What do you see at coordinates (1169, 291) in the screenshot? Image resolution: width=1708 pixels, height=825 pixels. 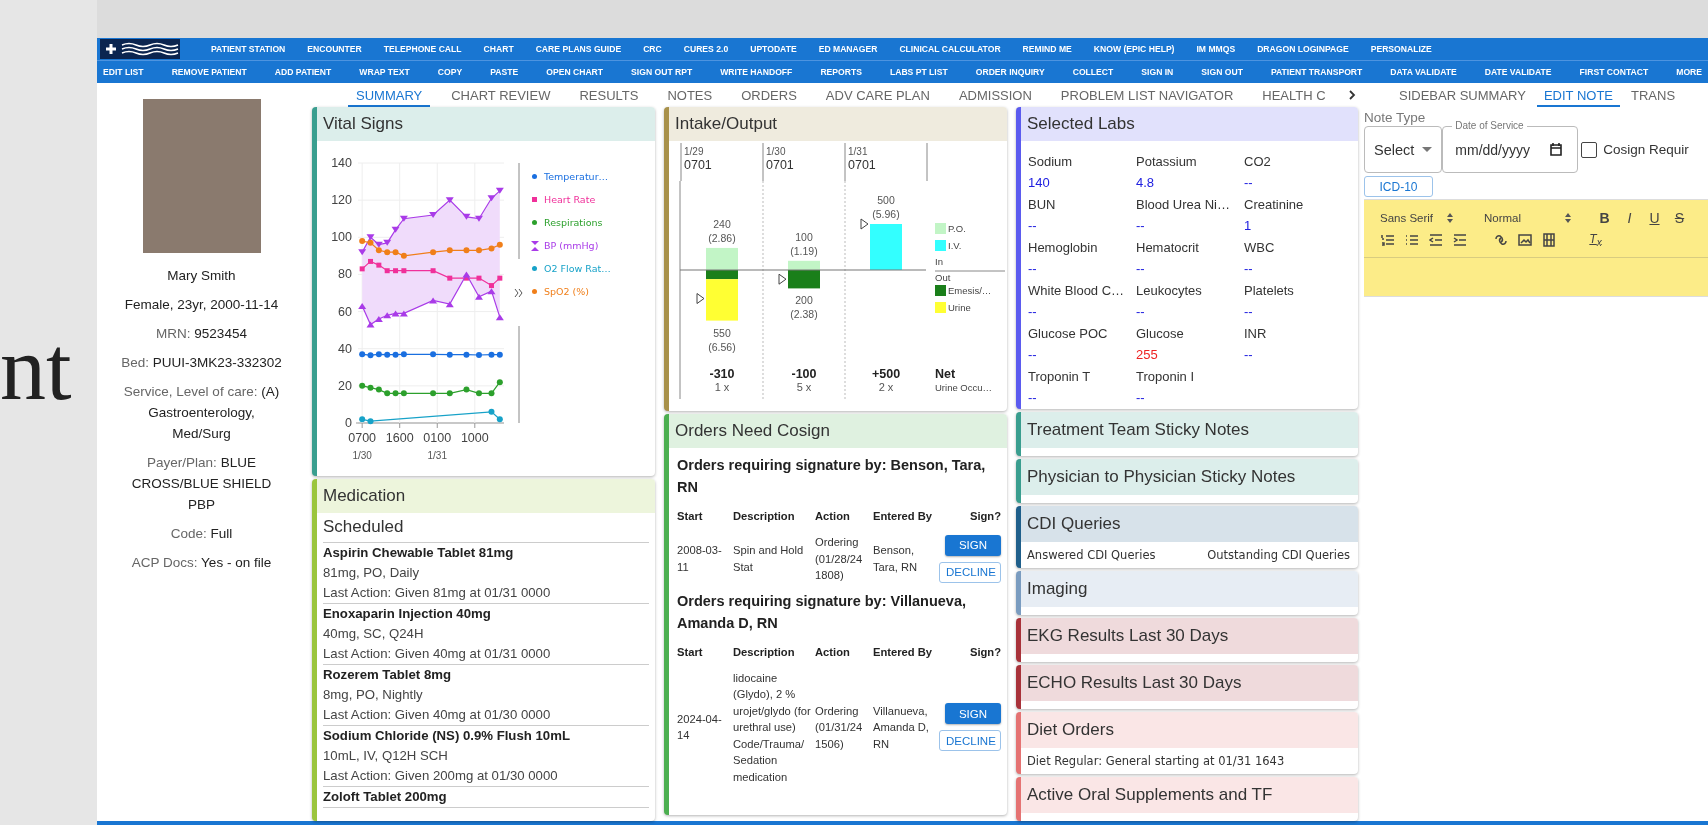 I see `lab-name: Leukocytes` at bounding box center [1169, 291].